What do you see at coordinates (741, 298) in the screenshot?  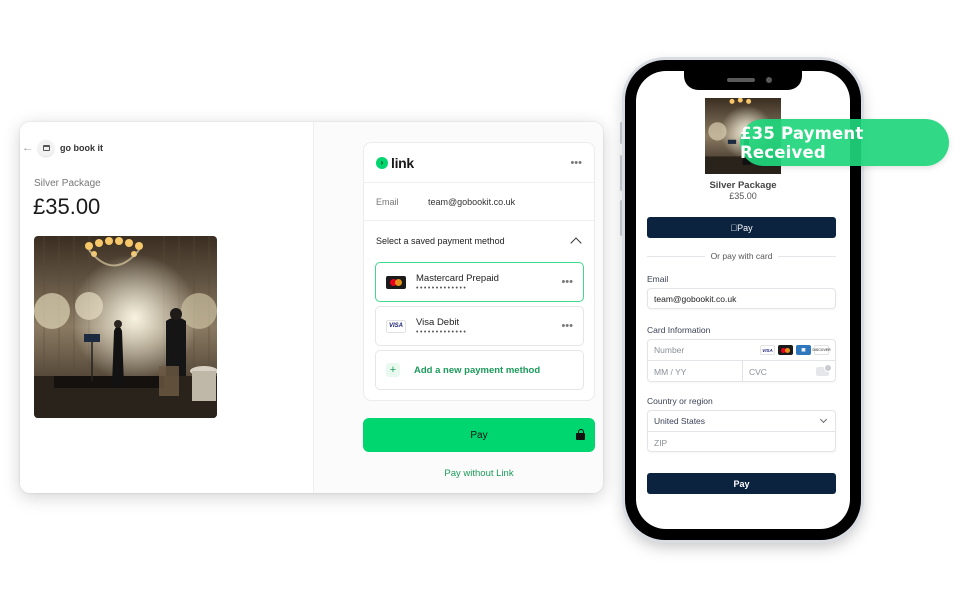 I see `mobile-email-input: team@gobookit.co.uk` at bounding box center [741, 298].